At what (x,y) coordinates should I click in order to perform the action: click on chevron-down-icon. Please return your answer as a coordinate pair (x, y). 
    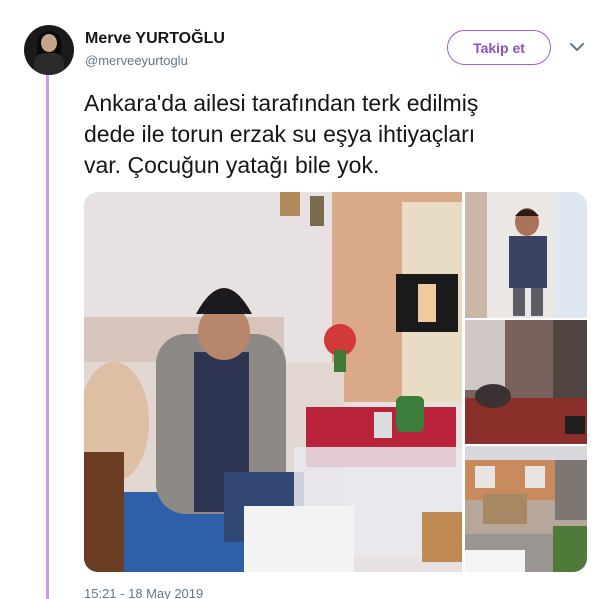
    Looking at the image, I should click on (577, 47).